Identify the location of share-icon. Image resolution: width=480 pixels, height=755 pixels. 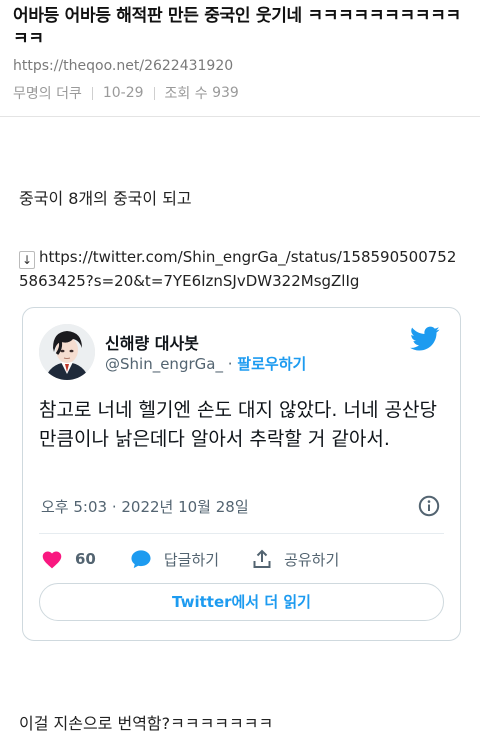
(262, 559).